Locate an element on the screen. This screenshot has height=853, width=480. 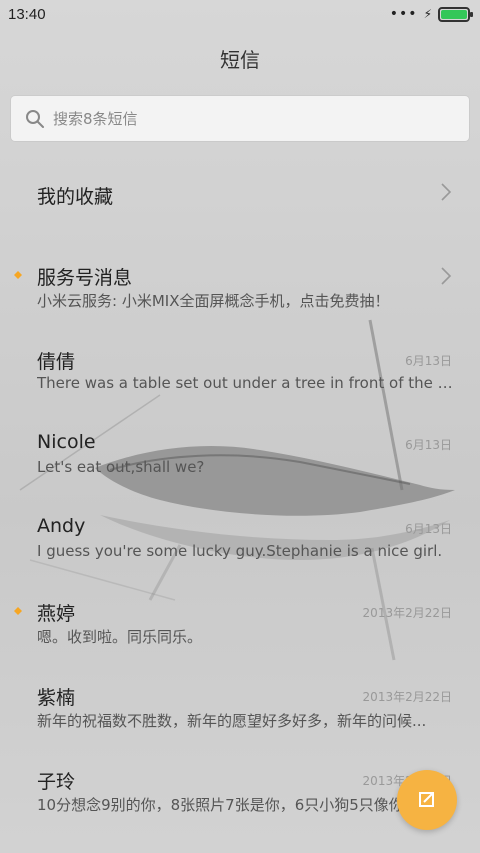
search-placeholder: 搜索8条短信 is located at coordinates (95, 119).